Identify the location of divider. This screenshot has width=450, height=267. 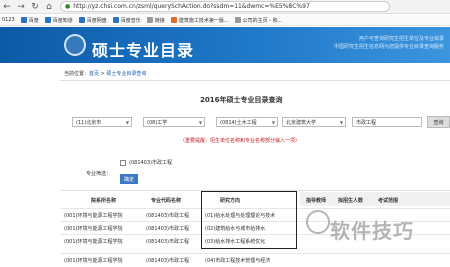
(255, 80).